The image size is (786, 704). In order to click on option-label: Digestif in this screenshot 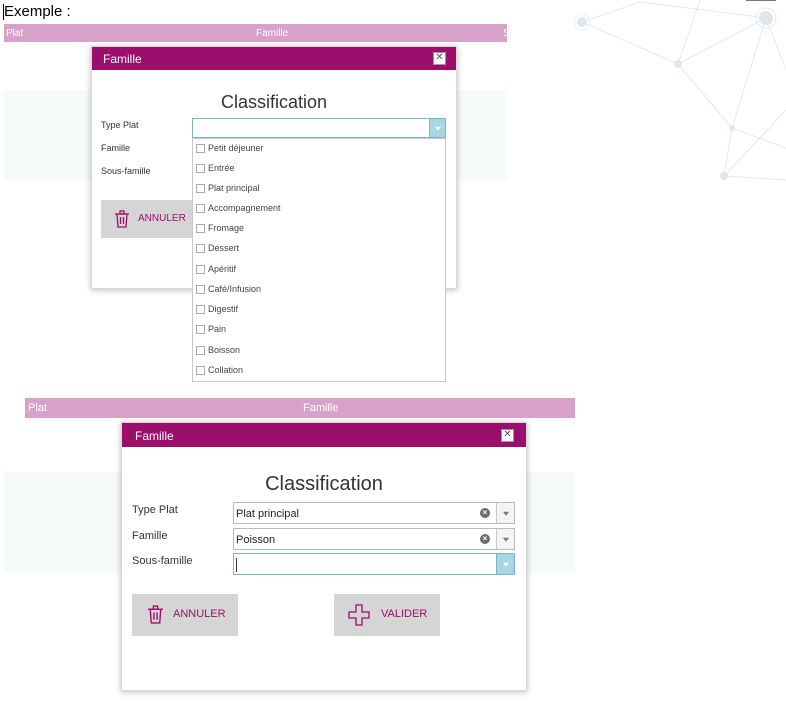, I will do `click(223, 309)`.